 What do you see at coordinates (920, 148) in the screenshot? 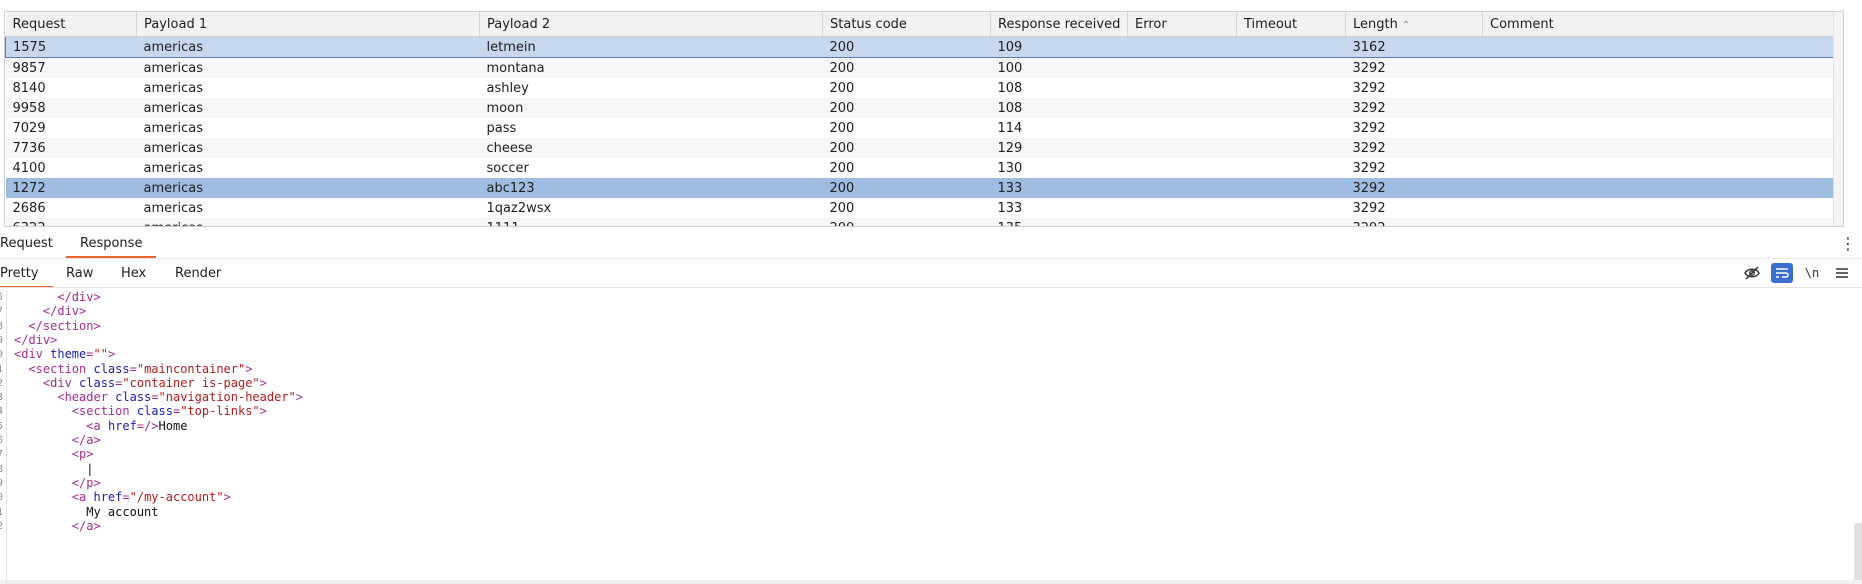
I see `table-row: 7736 americas cheese 200 129 3292` at bounding box center [920, 148].